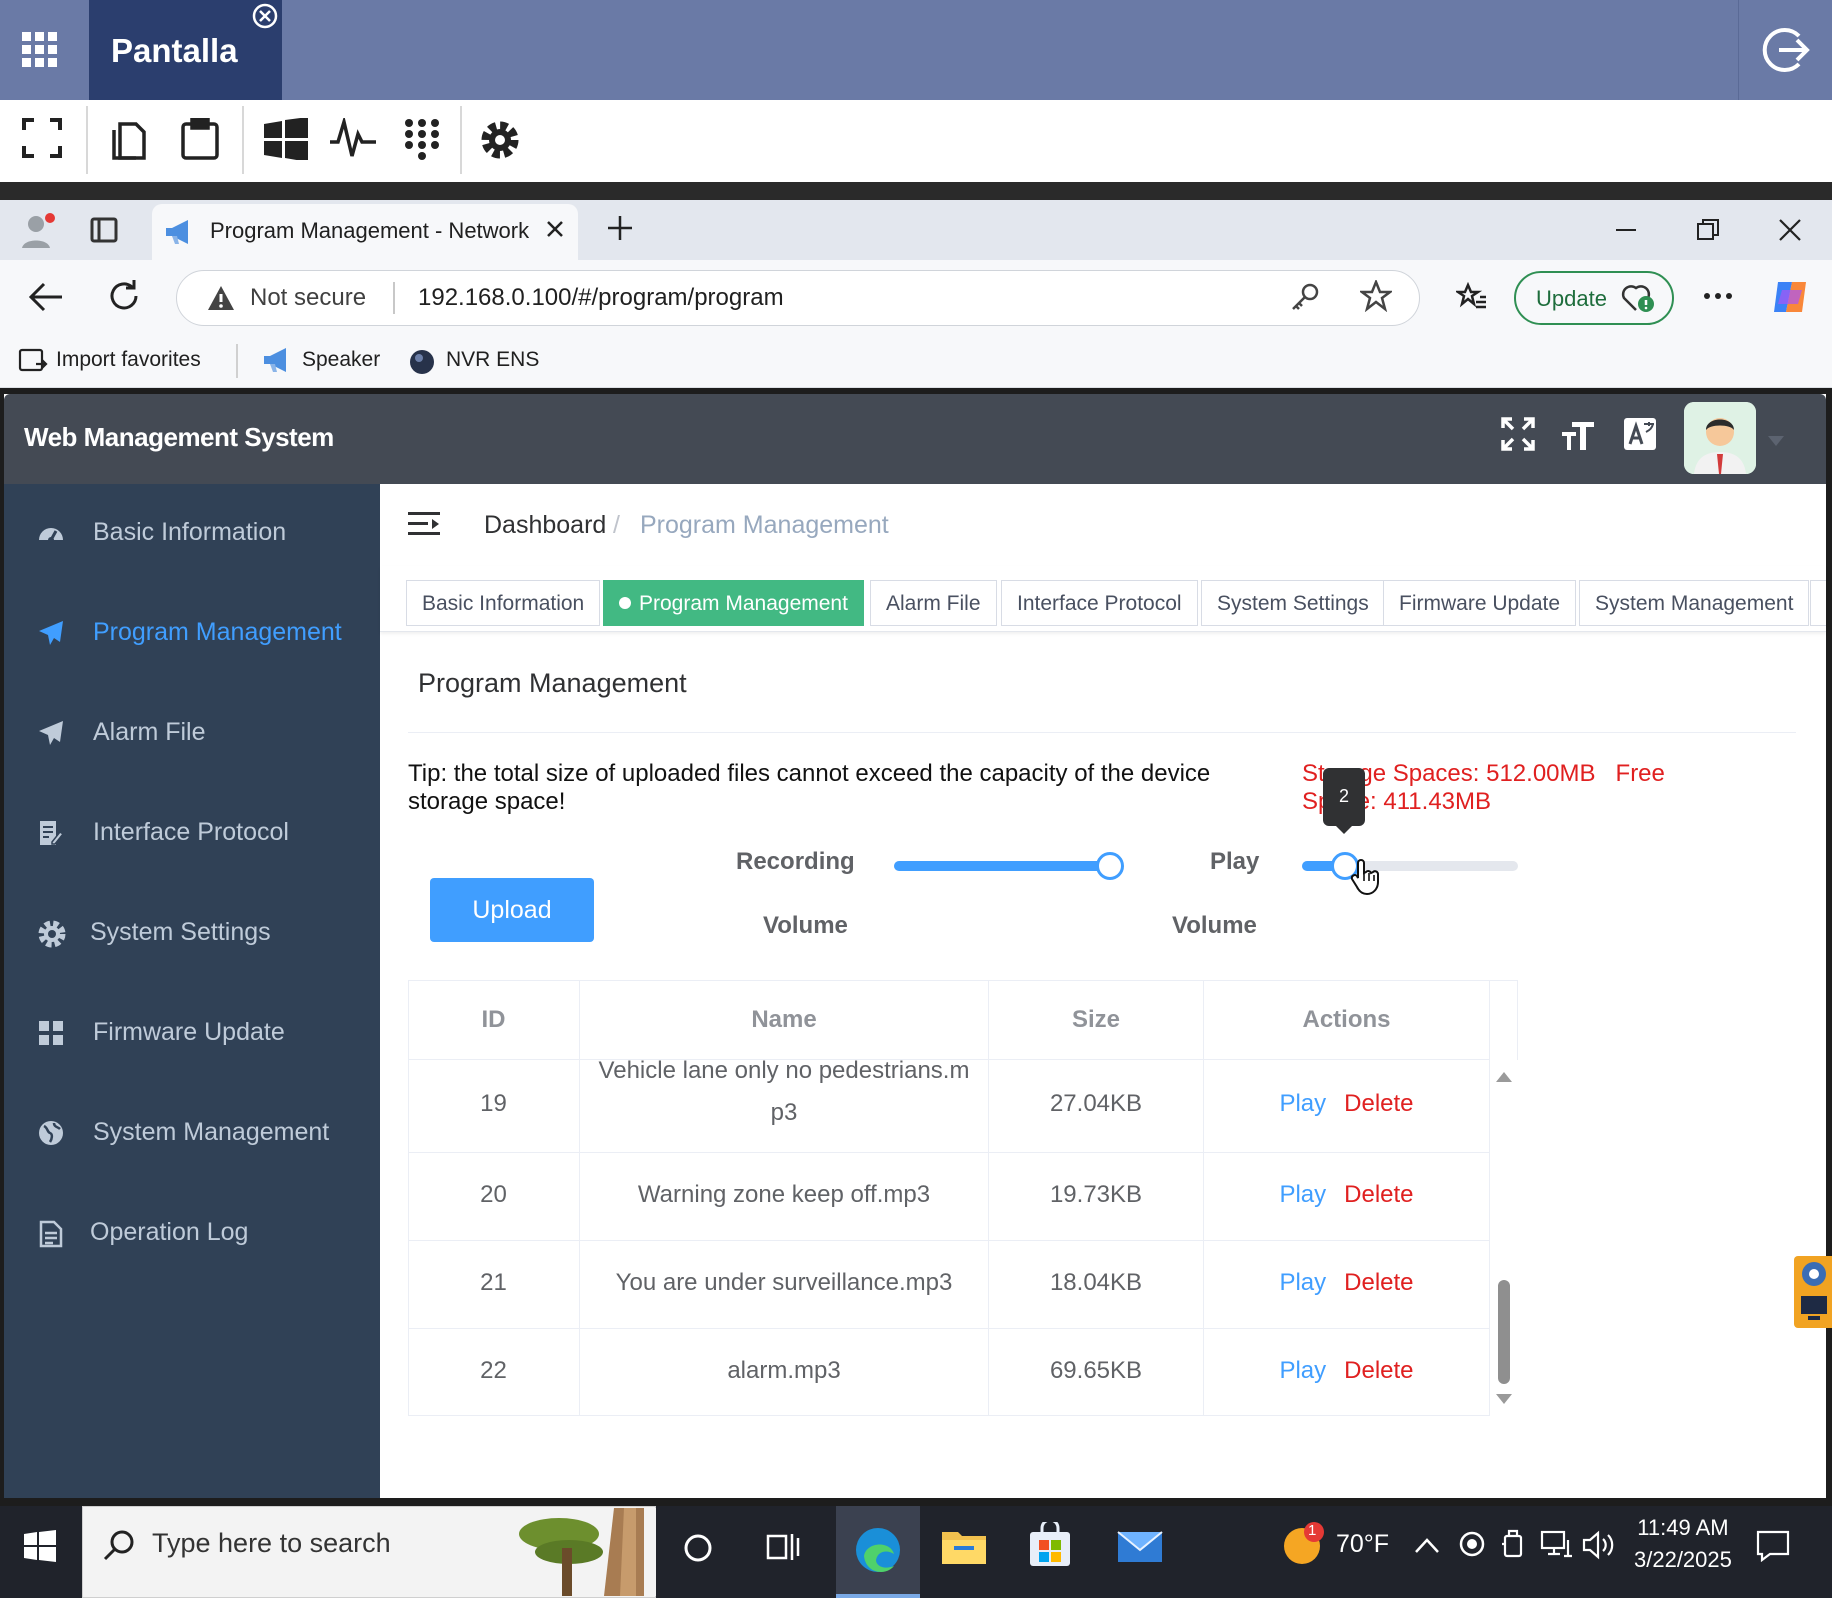  What do you see at coordinates (1790, 230) in the screenshot?
I see `close-window-icon` at bounding box center [1790, 230].